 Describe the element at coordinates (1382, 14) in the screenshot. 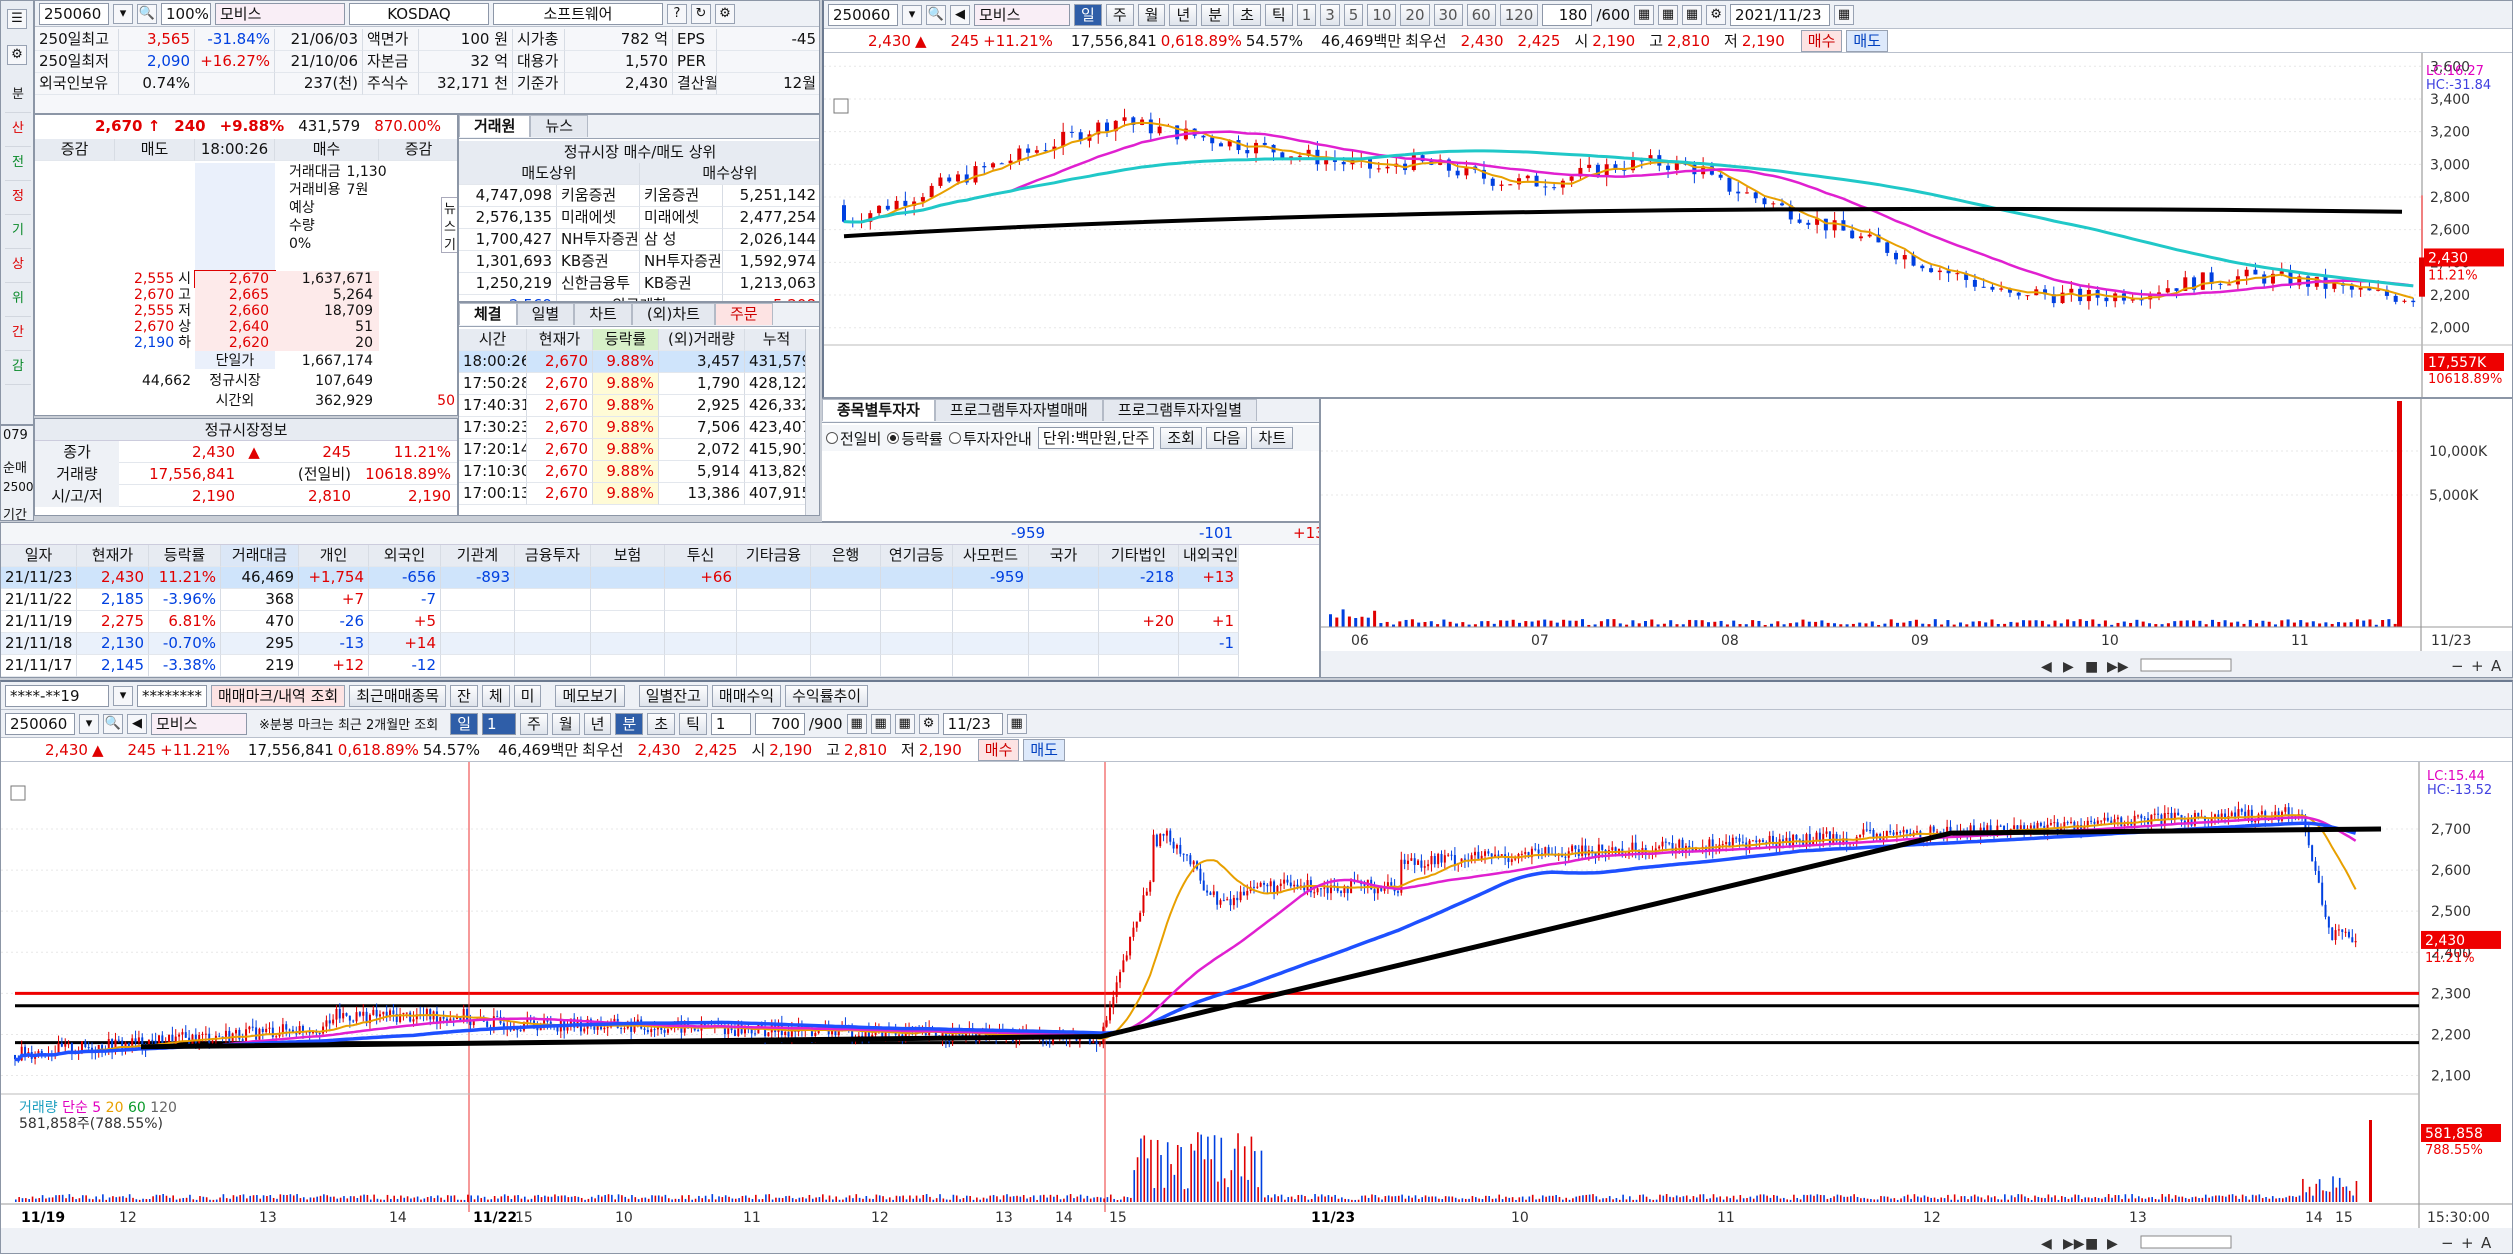

I see `interval-button: 10` at that location.